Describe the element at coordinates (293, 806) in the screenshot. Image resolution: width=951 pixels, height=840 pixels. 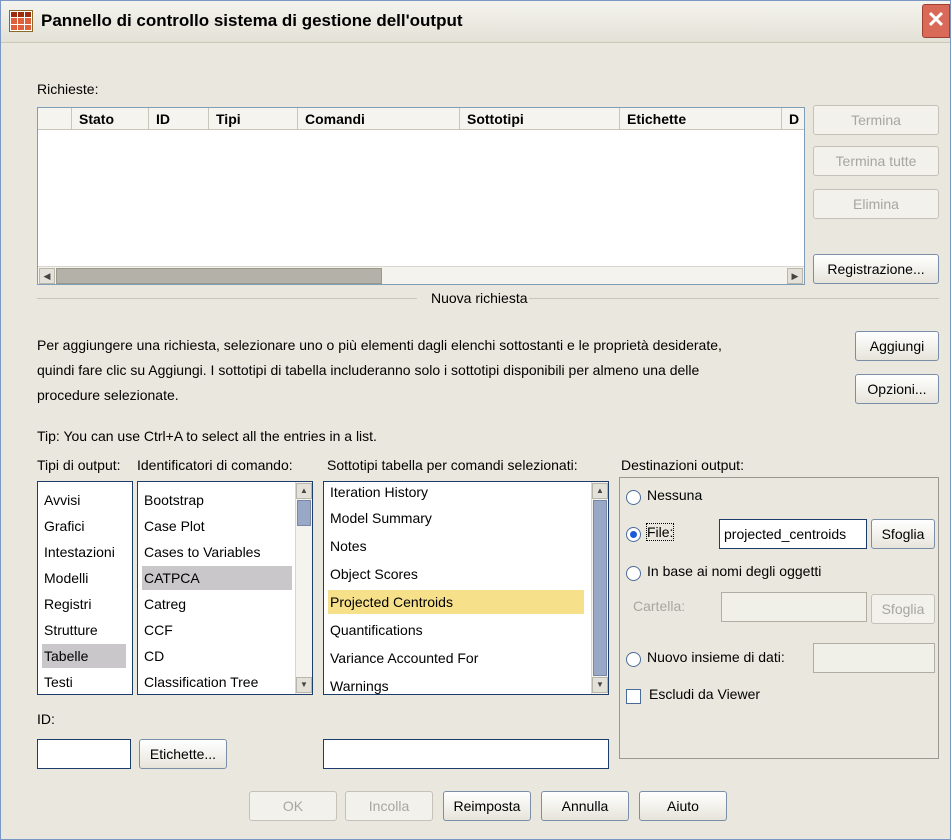
I see `ok-button: OK` at that location.